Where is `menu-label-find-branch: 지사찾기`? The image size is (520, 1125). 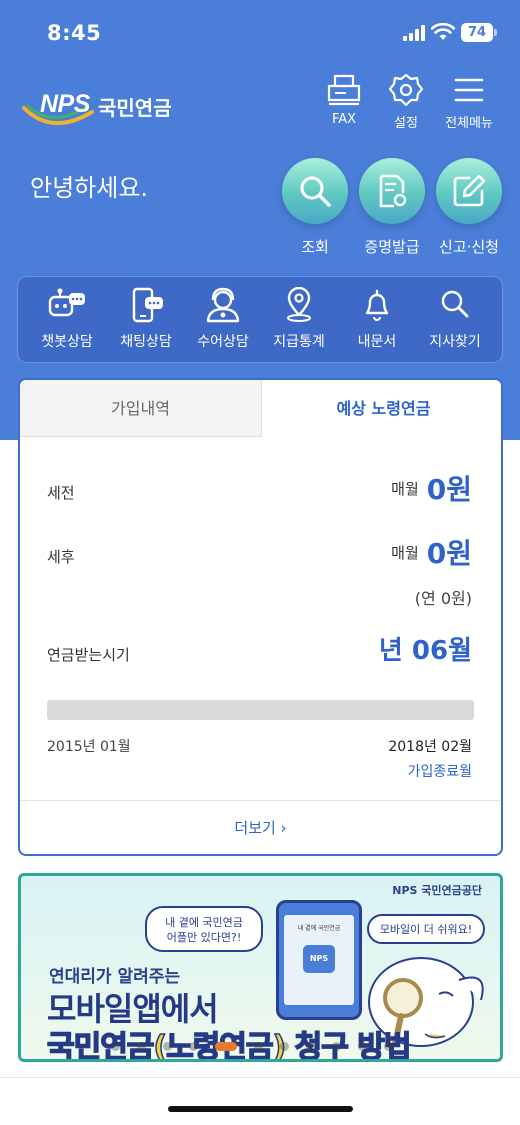 menu-label-find-branch: 지사찾기 is located at coordinates (455, 342).